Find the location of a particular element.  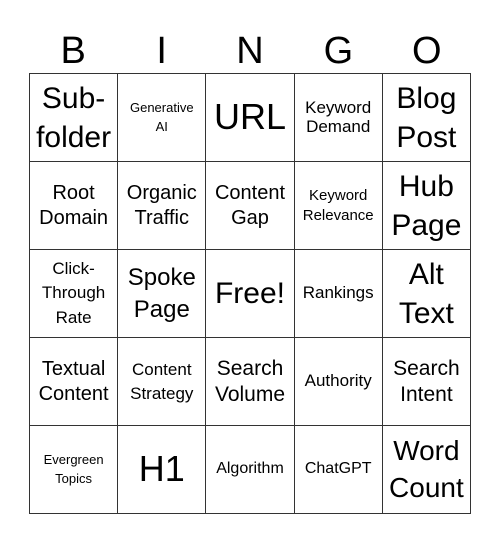

cell-text: Algorithm is located at coordinates (250, 469).